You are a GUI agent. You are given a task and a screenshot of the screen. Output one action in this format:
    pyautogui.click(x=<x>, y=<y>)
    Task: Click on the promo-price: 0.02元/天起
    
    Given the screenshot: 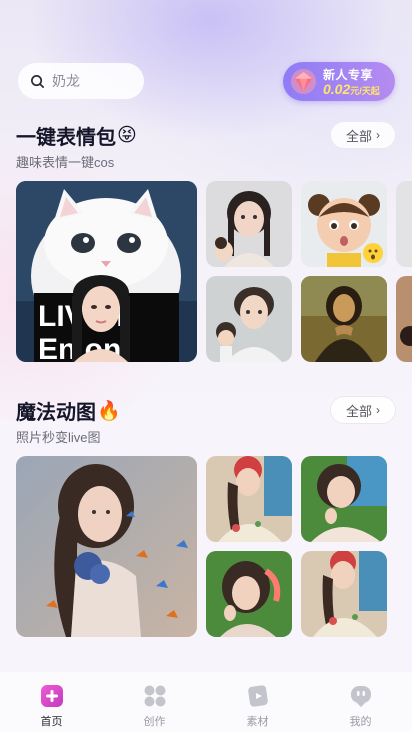 What is the action you would take?
    pyautogui.click(x=351, y=90)
    